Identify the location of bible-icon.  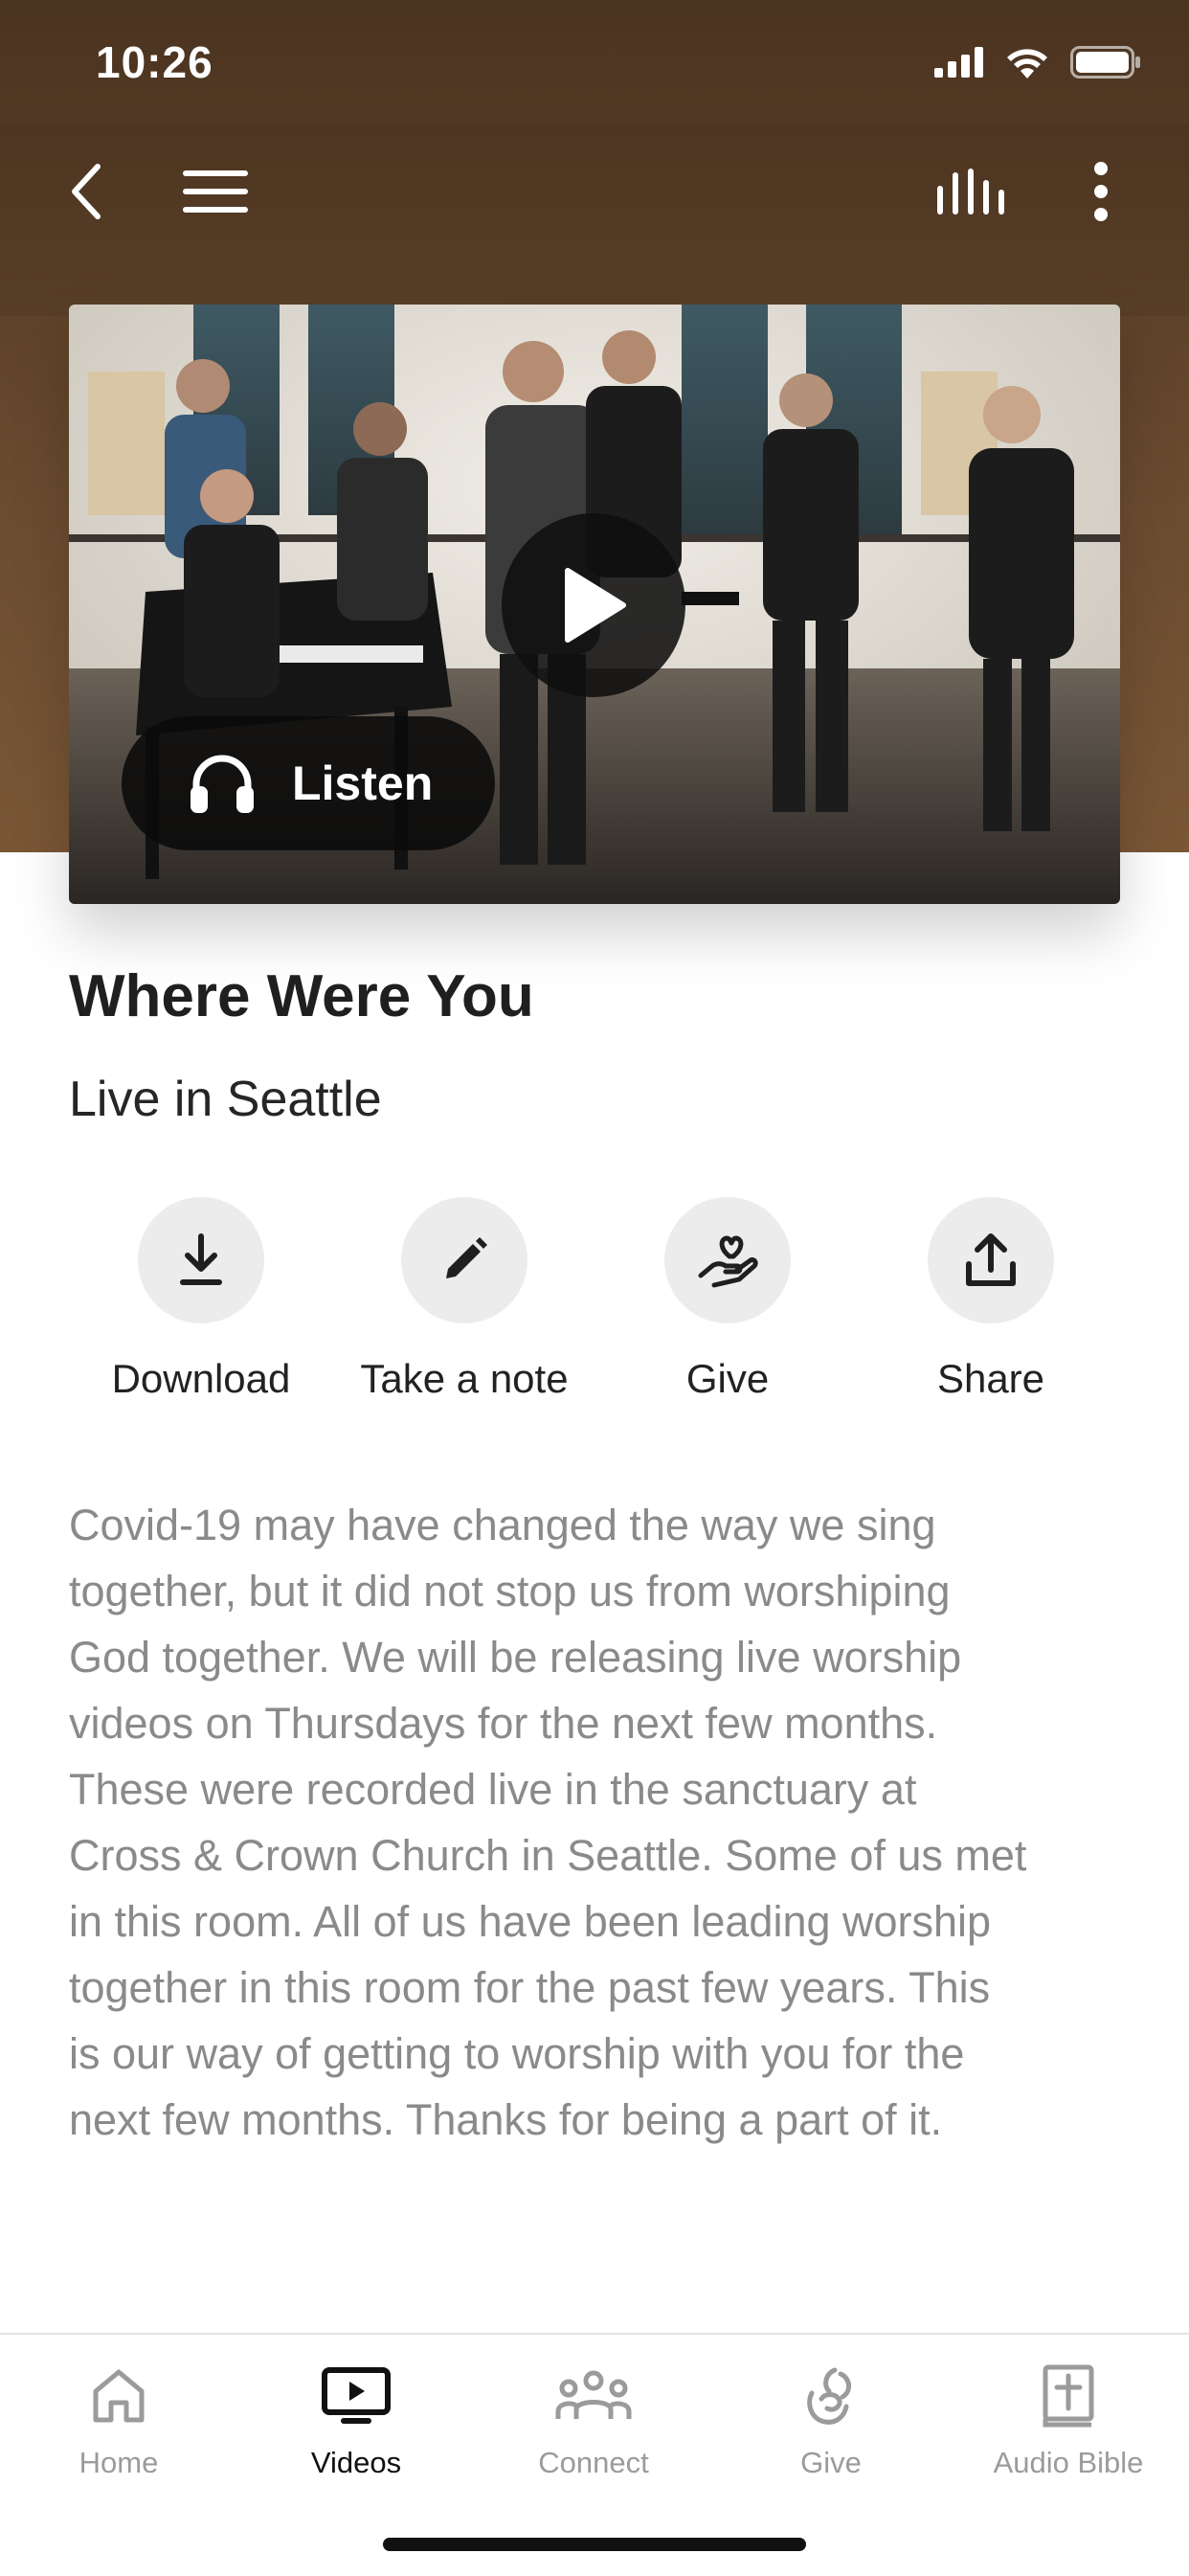
(1068, 2396).